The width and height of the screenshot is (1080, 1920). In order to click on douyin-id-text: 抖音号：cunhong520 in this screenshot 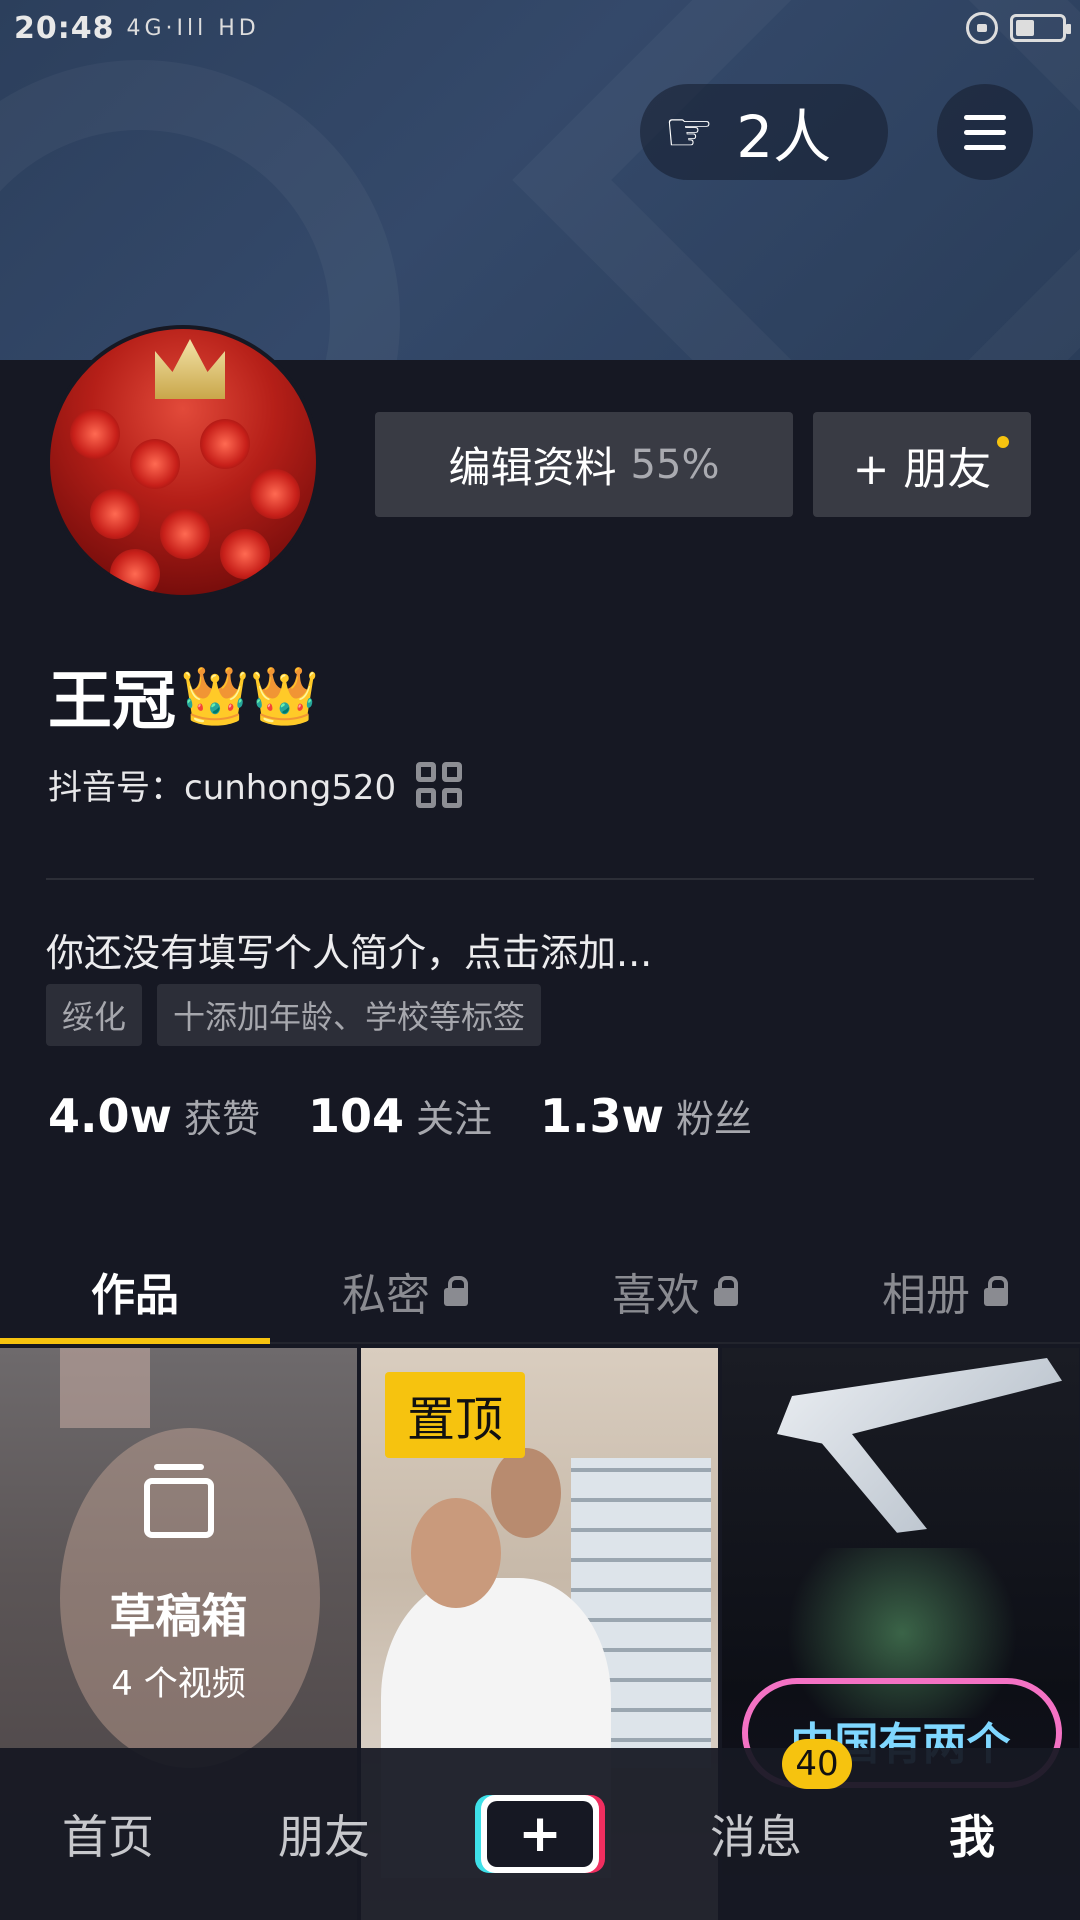, I will do `click(222, 788)`.